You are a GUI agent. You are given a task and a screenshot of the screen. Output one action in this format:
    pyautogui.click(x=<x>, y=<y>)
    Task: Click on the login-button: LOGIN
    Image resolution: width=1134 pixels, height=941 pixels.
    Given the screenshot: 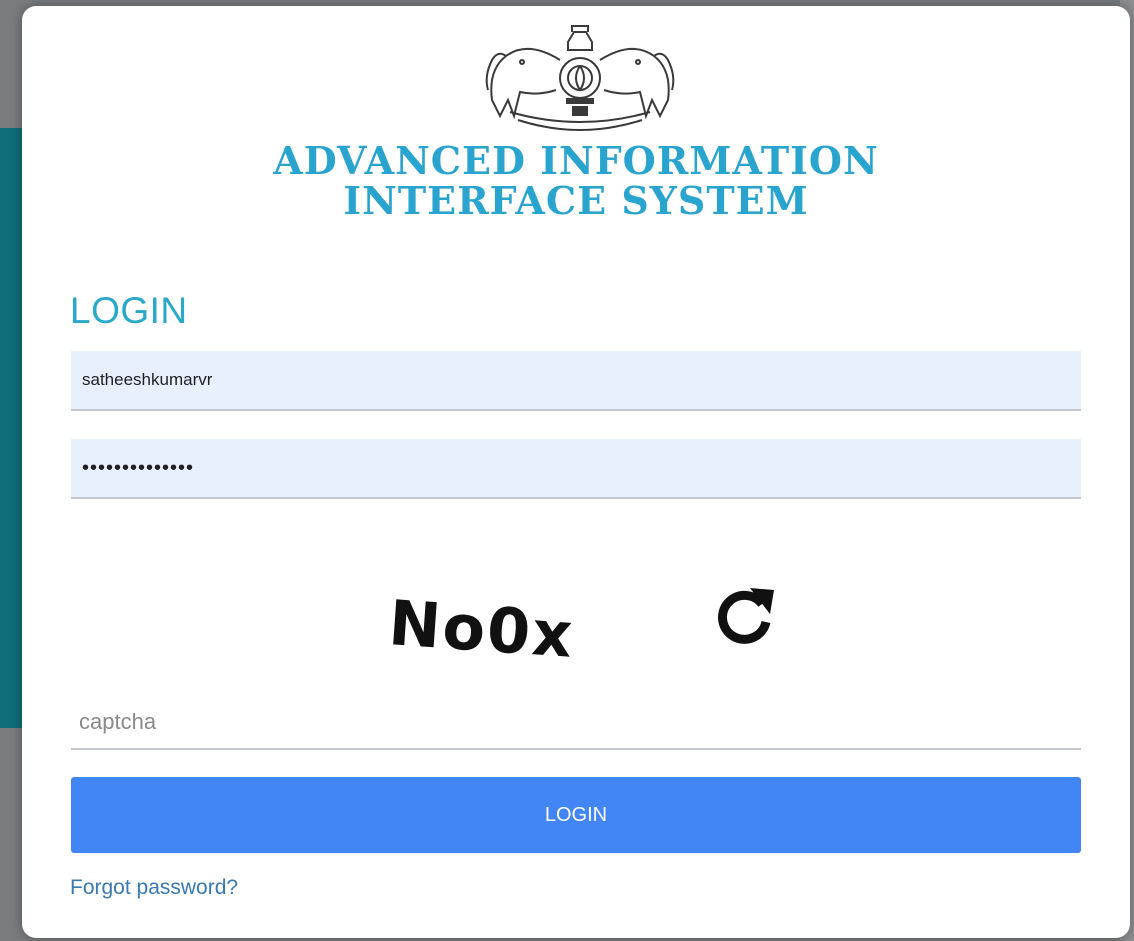 What is the action you would take?
    pyautogui.click(x=576, y=815)
    